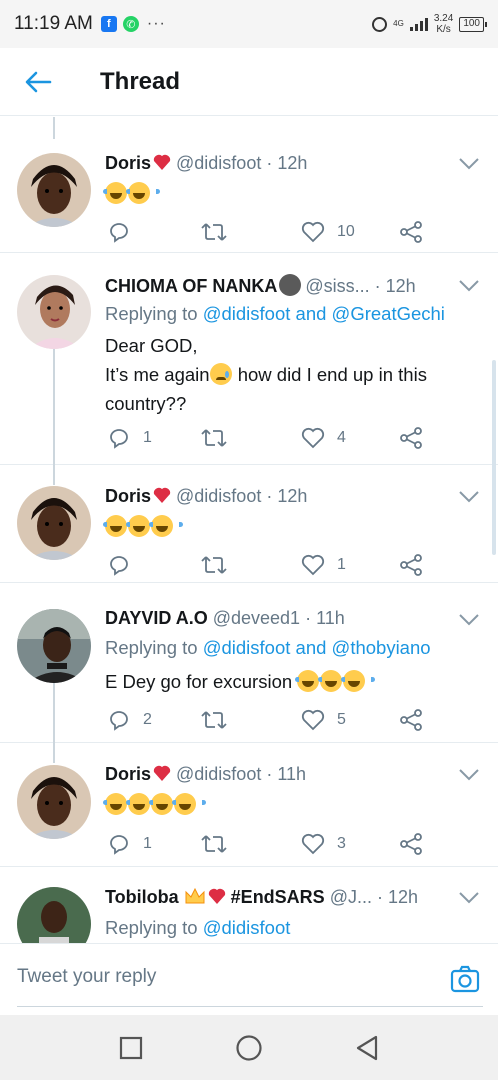 The width and height of the screenshot is (498, 1080). Describe the element at coordinates (142, 897) in the screenshot. I see `author-name: Tobiloba` at that location.